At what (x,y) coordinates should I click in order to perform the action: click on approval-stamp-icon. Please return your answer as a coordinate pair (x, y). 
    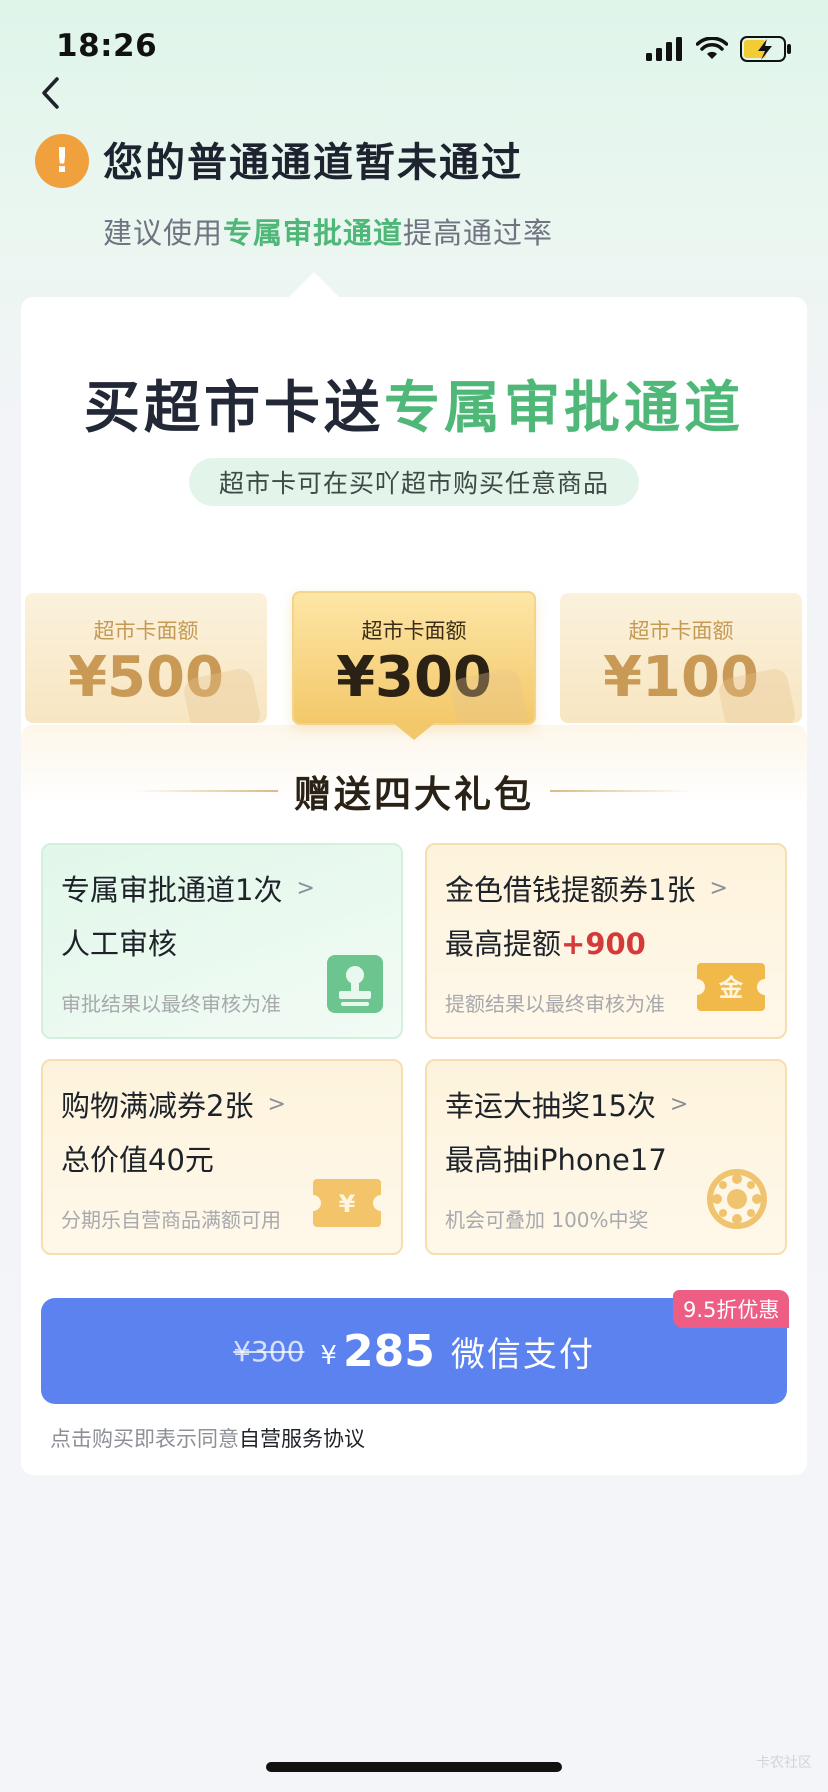
    Looking at the image, I should click on (355, 984).